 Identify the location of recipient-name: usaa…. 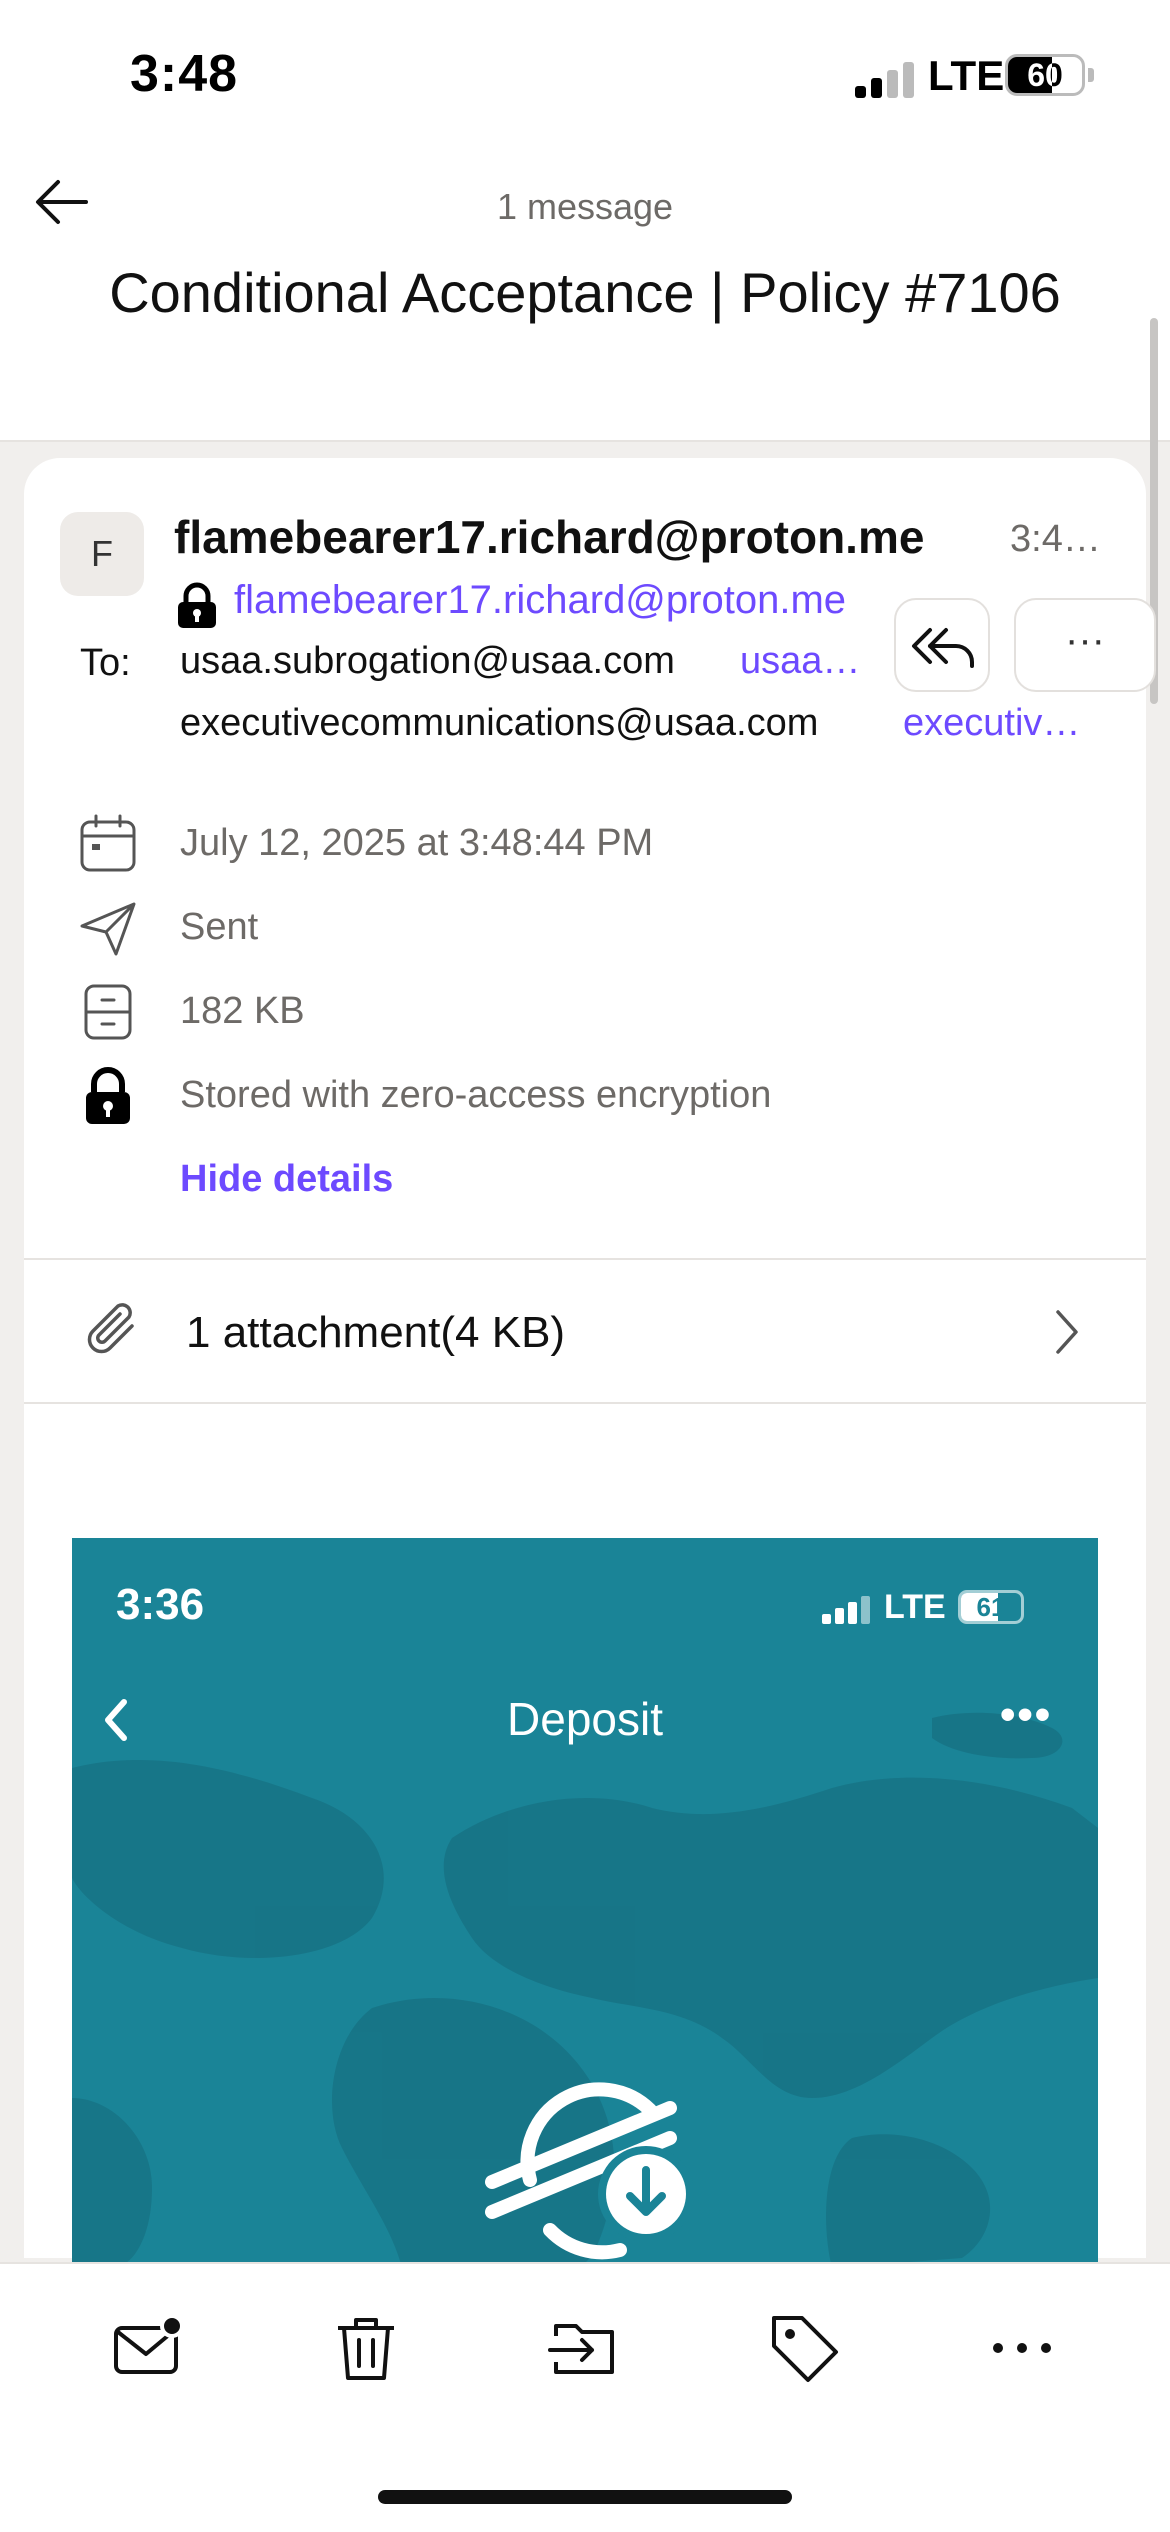
(800, 661).